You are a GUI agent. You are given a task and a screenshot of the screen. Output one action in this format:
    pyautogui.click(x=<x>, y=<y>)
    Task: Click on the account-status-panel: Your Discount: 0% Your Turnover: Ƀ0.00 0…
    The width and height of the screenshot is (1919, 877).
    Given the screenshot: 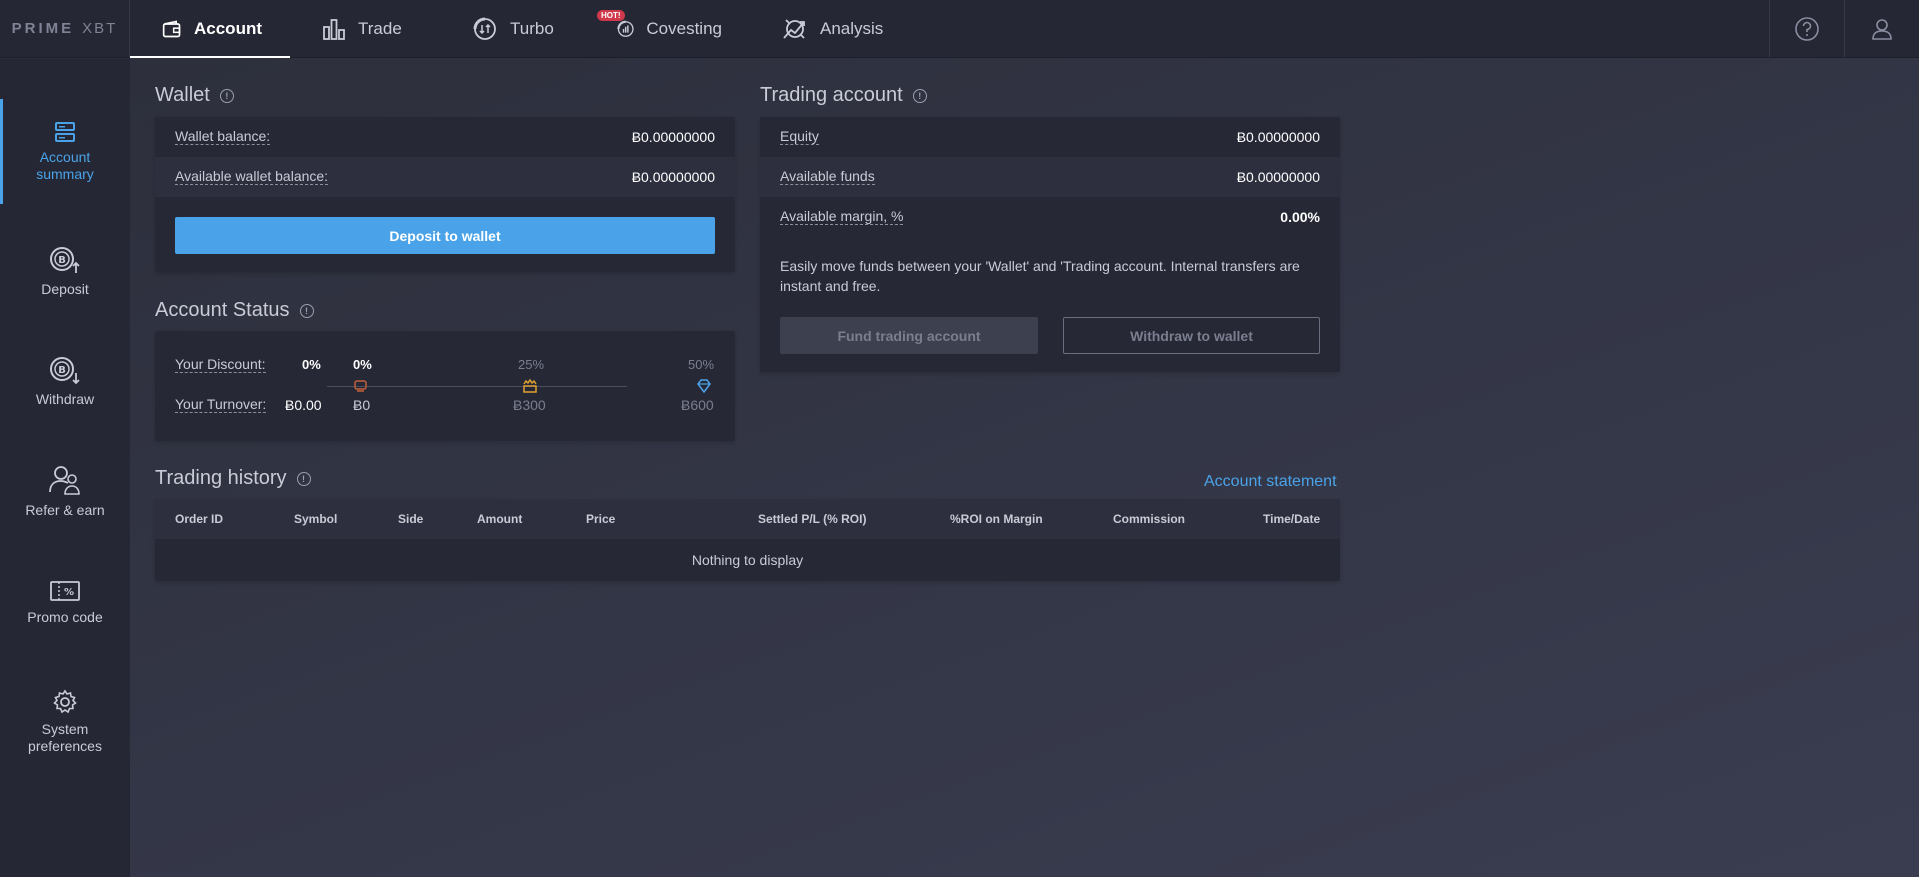 What is the action you would take?
    pyautogui.click(x=445, y=386)
    